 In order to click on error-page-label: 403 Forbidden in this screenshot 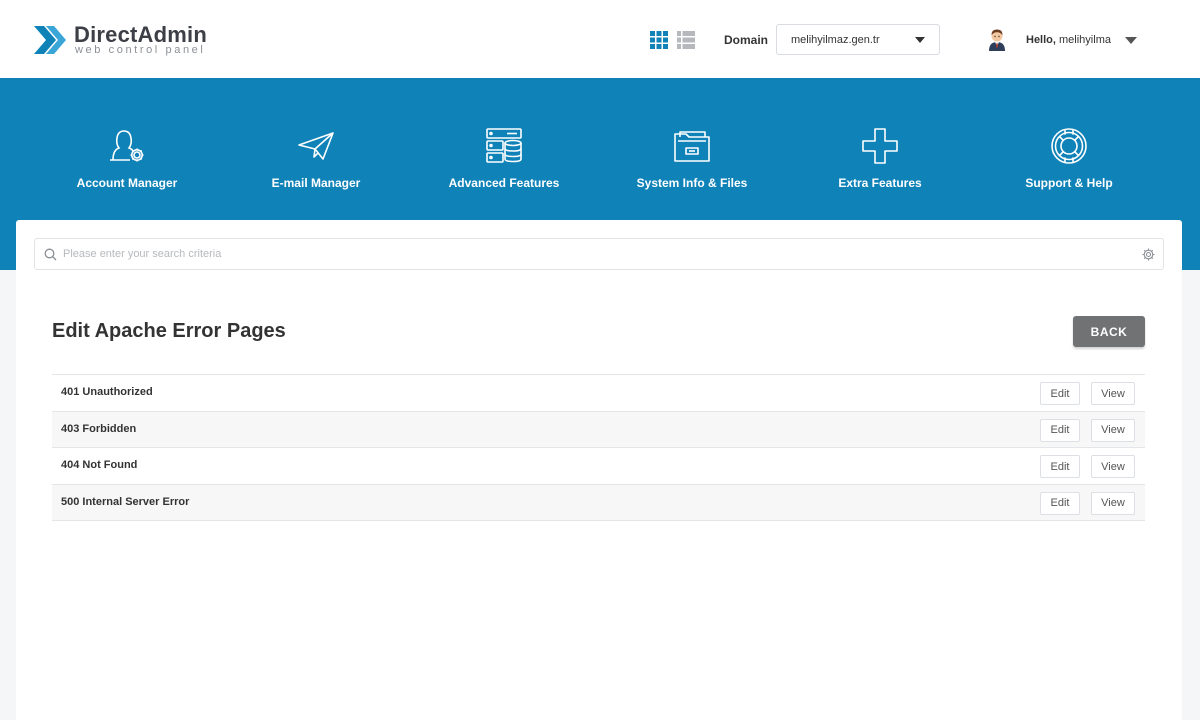, I will do `click(99, 428)`.